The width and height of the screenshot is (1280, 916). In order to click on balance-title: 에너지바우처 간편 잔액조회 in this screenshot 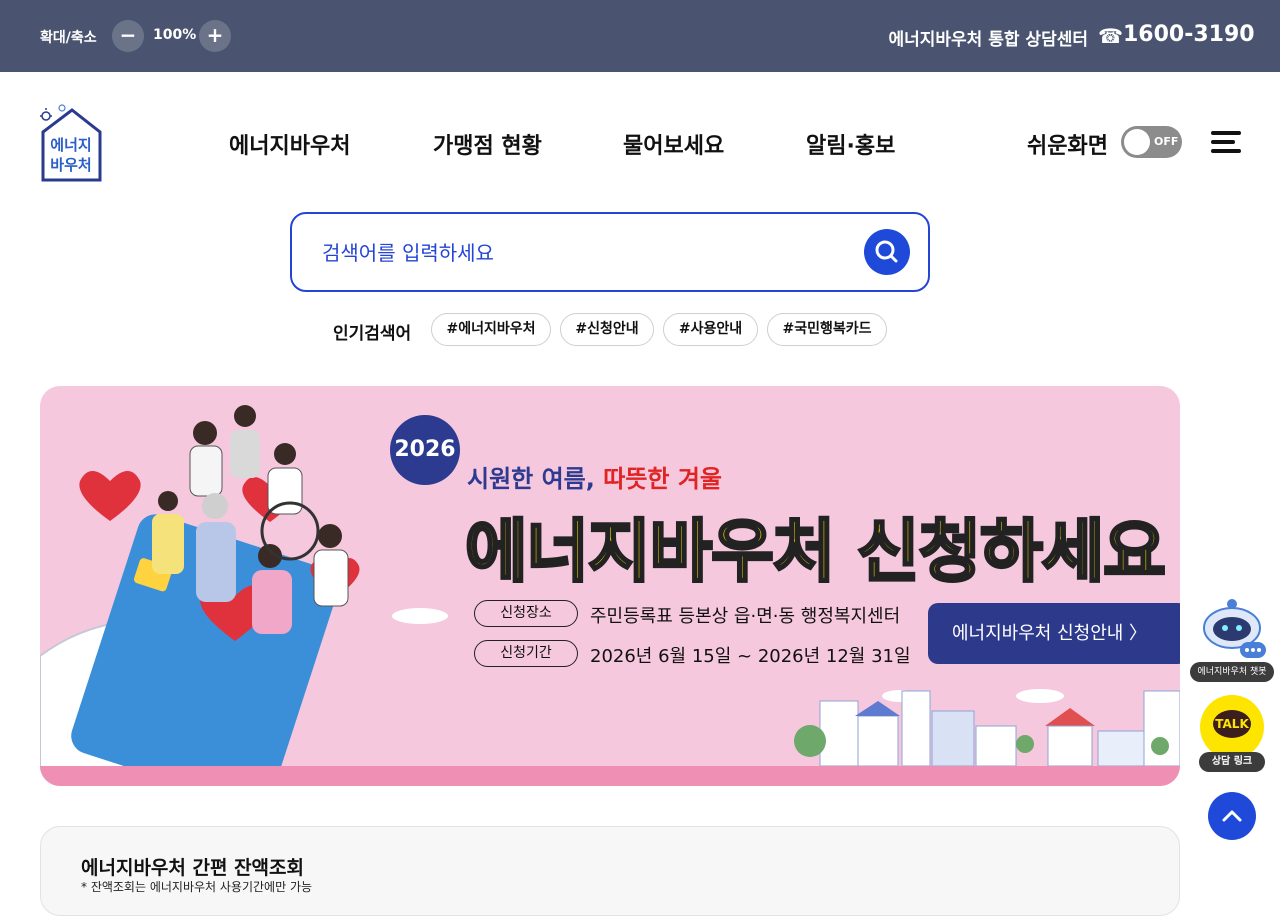, I will do `click(192, 868)`.